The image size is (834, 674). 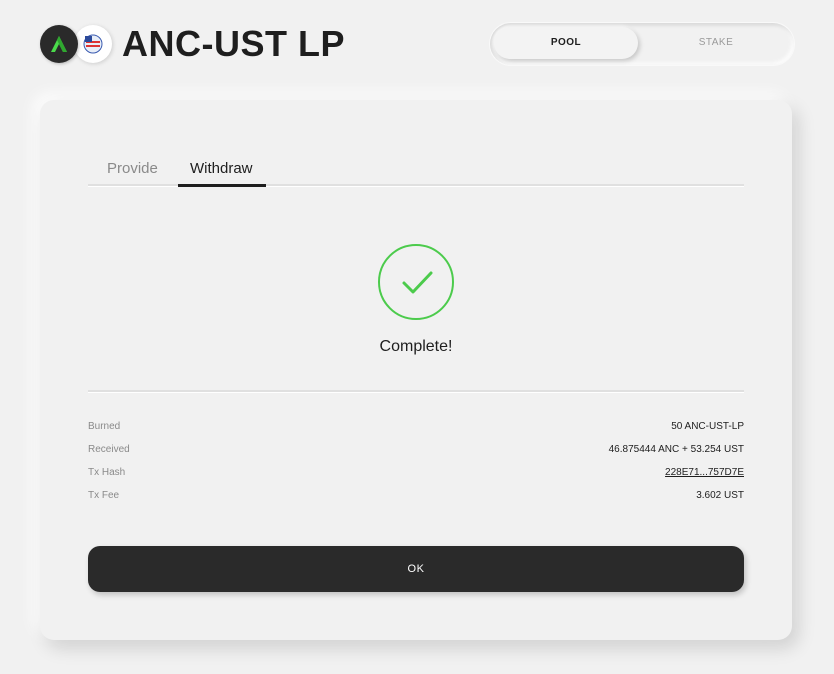 What do you see at coordinates (222, 185) in the screenshot?
I see `active-tab-indicator` at bounding box center [222, 185].